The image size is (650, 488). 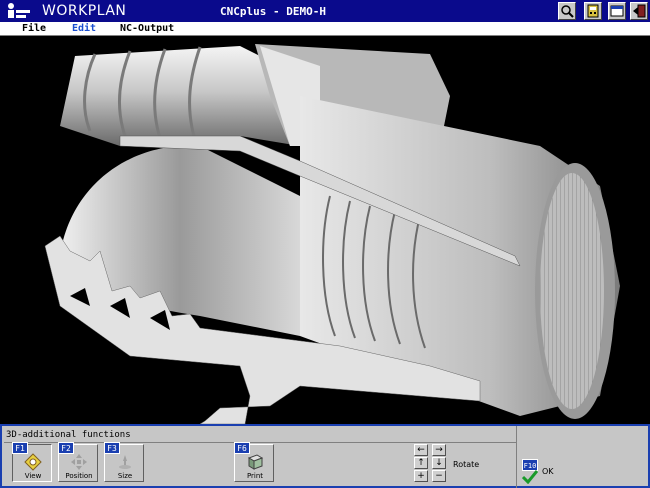 I want to click on rotate-left-button: ←, so click(x=421, y=450).